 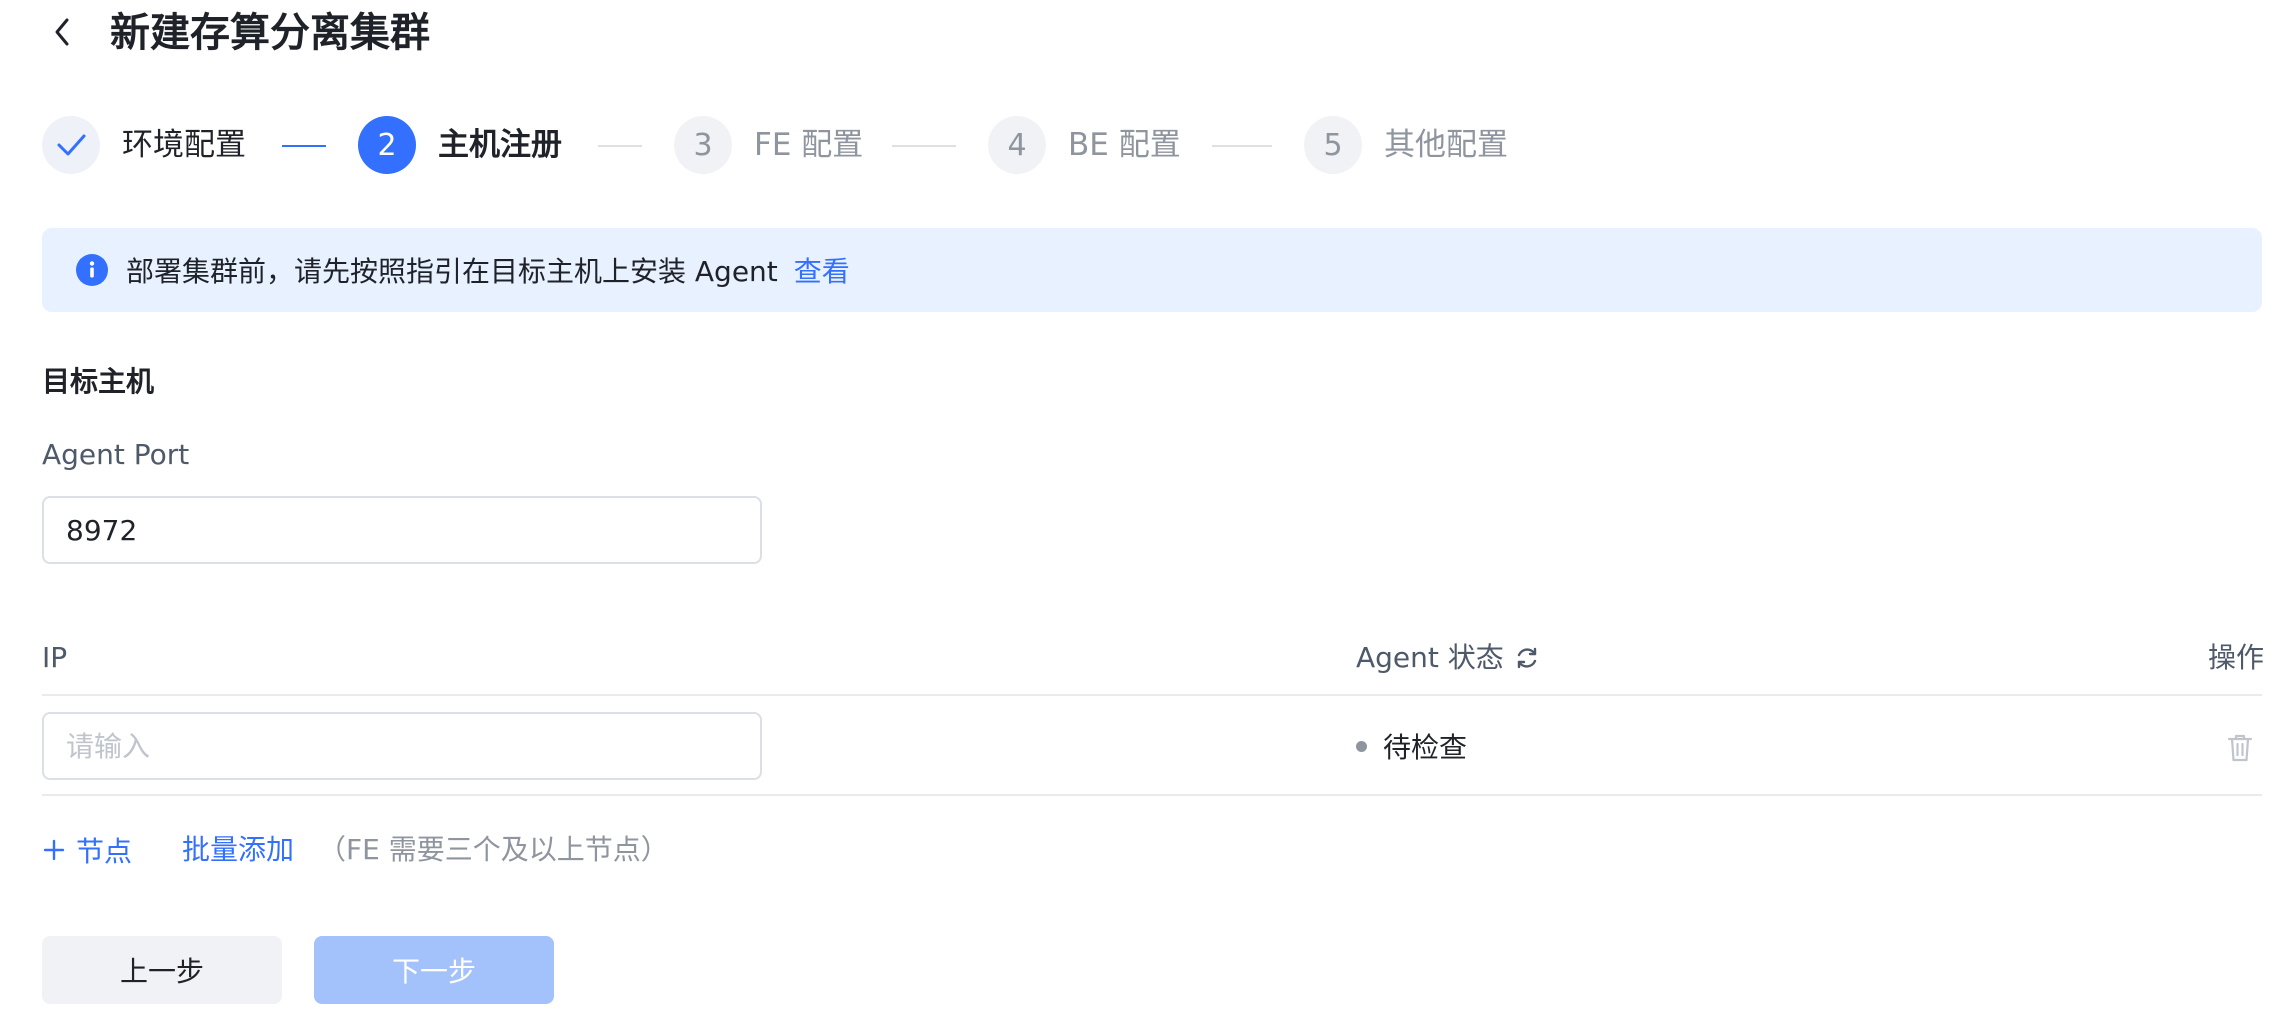 I want to click on column-header-ip: IP, so click(x=55, y=657).